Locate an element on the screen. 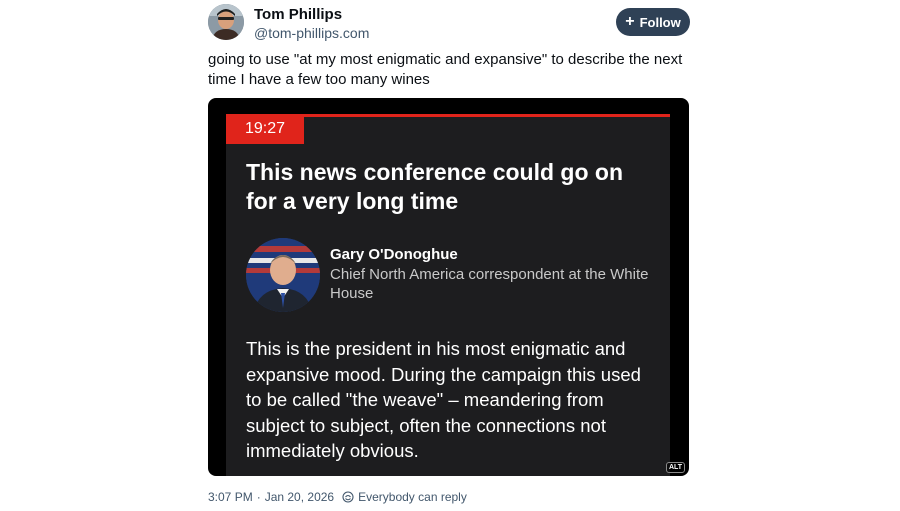 This screenshot has height=511, width=900. reply-setting: Everybody can reply is located at coordinates (404, 497).